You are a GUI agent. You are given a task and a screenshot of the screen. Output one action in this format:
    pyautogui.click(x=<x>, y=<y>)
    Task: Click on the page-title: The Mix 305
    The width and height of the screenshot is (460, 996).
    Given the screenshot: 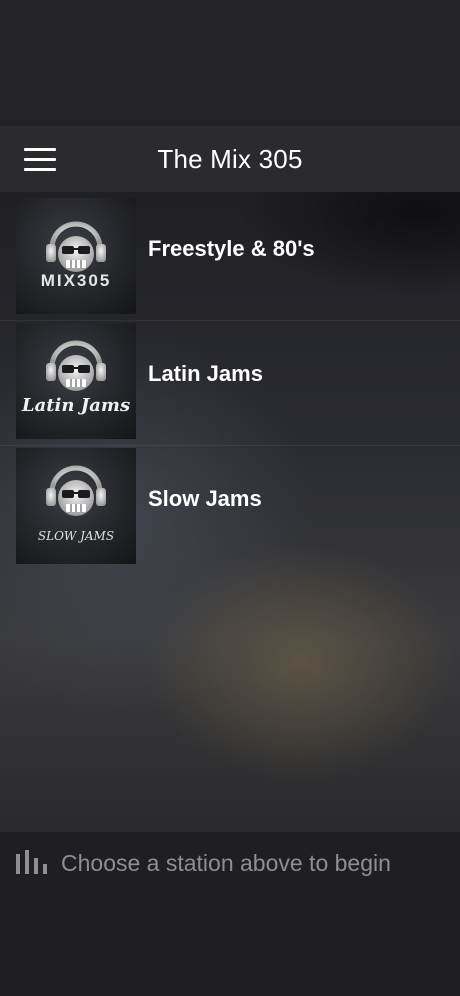 What is the action you would take?
    pyautogui.click(x=230, y=158)
    